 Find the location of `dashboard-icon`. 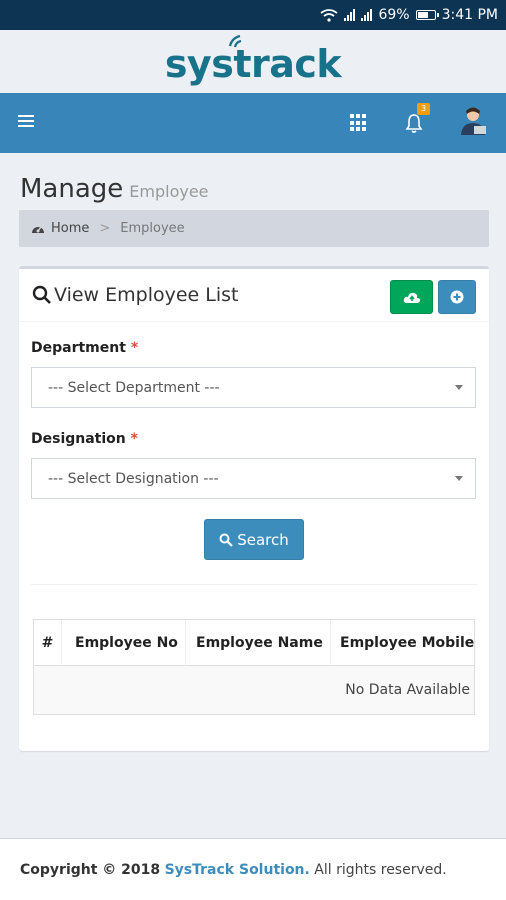

dashboard-icon is located at coordinates (38, 229).